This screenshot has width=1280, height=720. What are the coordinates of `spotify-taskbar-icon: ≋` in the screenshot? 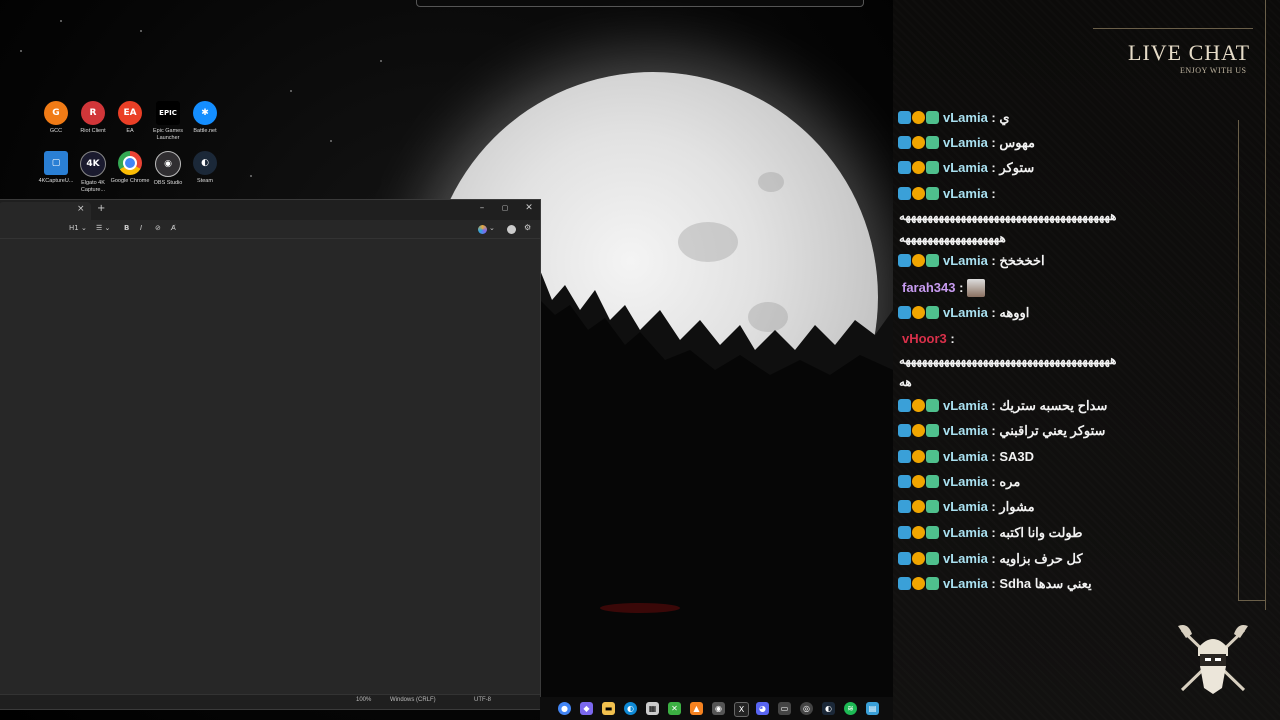 It's located at (850, 708).